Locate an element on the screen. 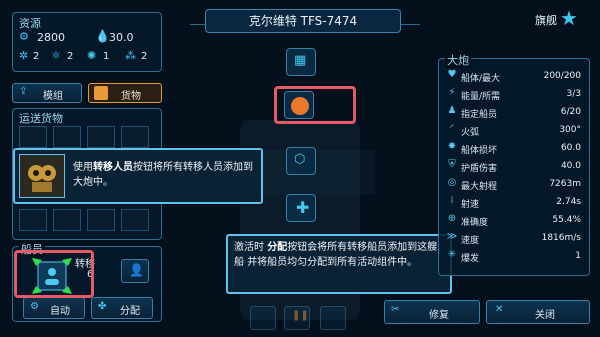 Image resolution: width=600 pixels, height=337 pixels. speed-icon: ≫ is located at coordinates (452, 236).